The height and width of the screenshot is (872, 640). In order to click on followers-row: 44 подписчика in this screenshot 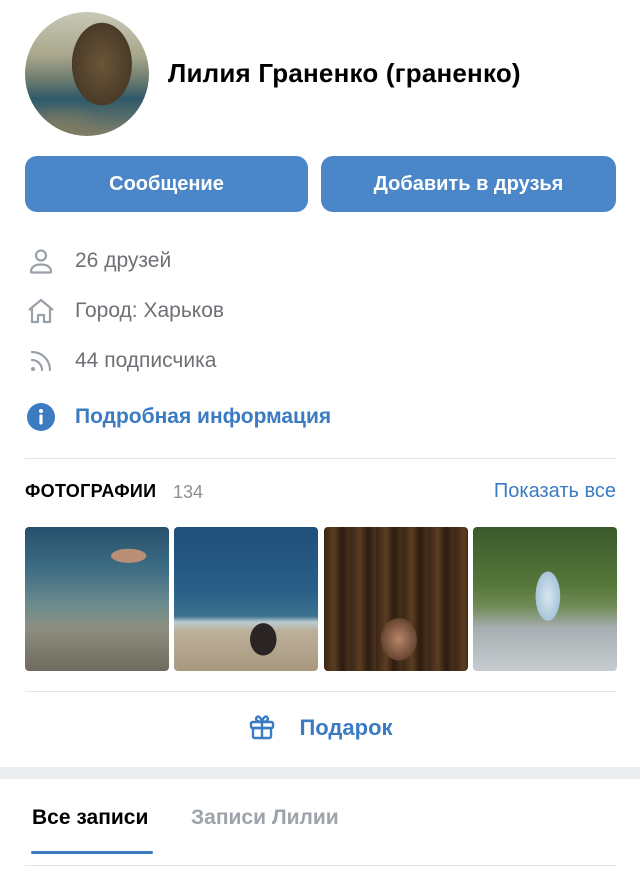, I will do `click(120, 361)`.